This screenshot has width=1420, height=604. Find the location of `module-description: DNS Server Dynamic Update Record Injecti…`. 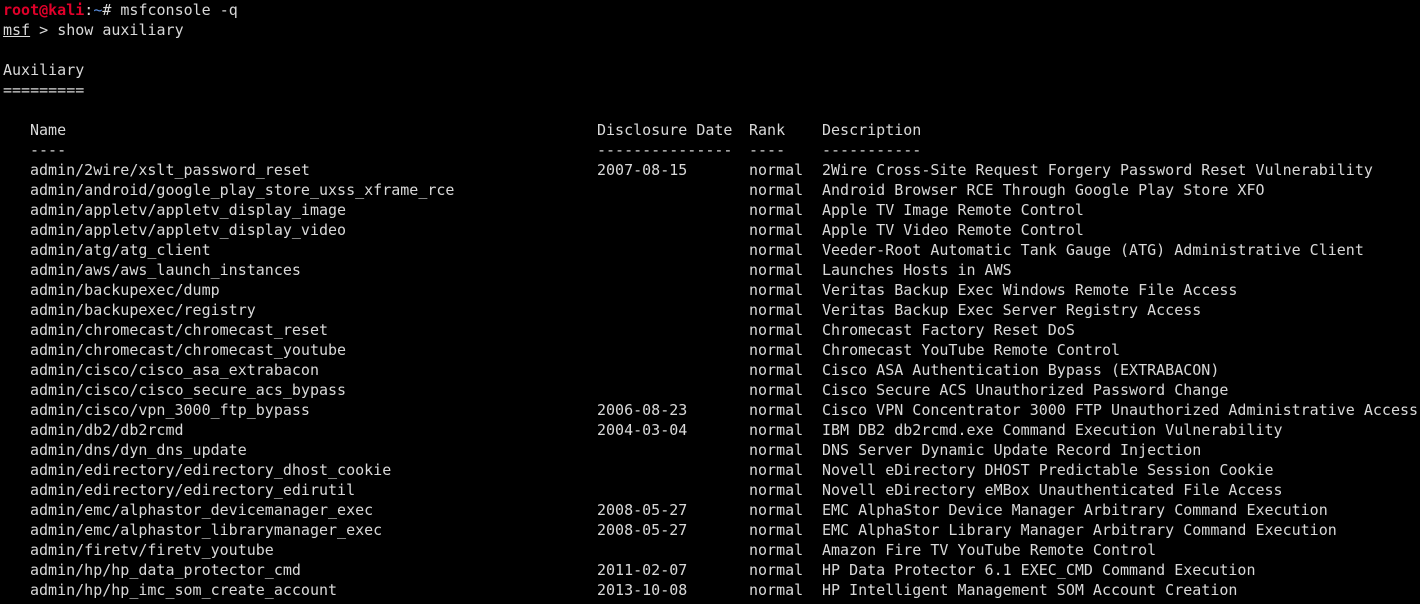

module-description: DNS Server Dynamic Update Record Injecti… is located at coordinates (1012, 450).